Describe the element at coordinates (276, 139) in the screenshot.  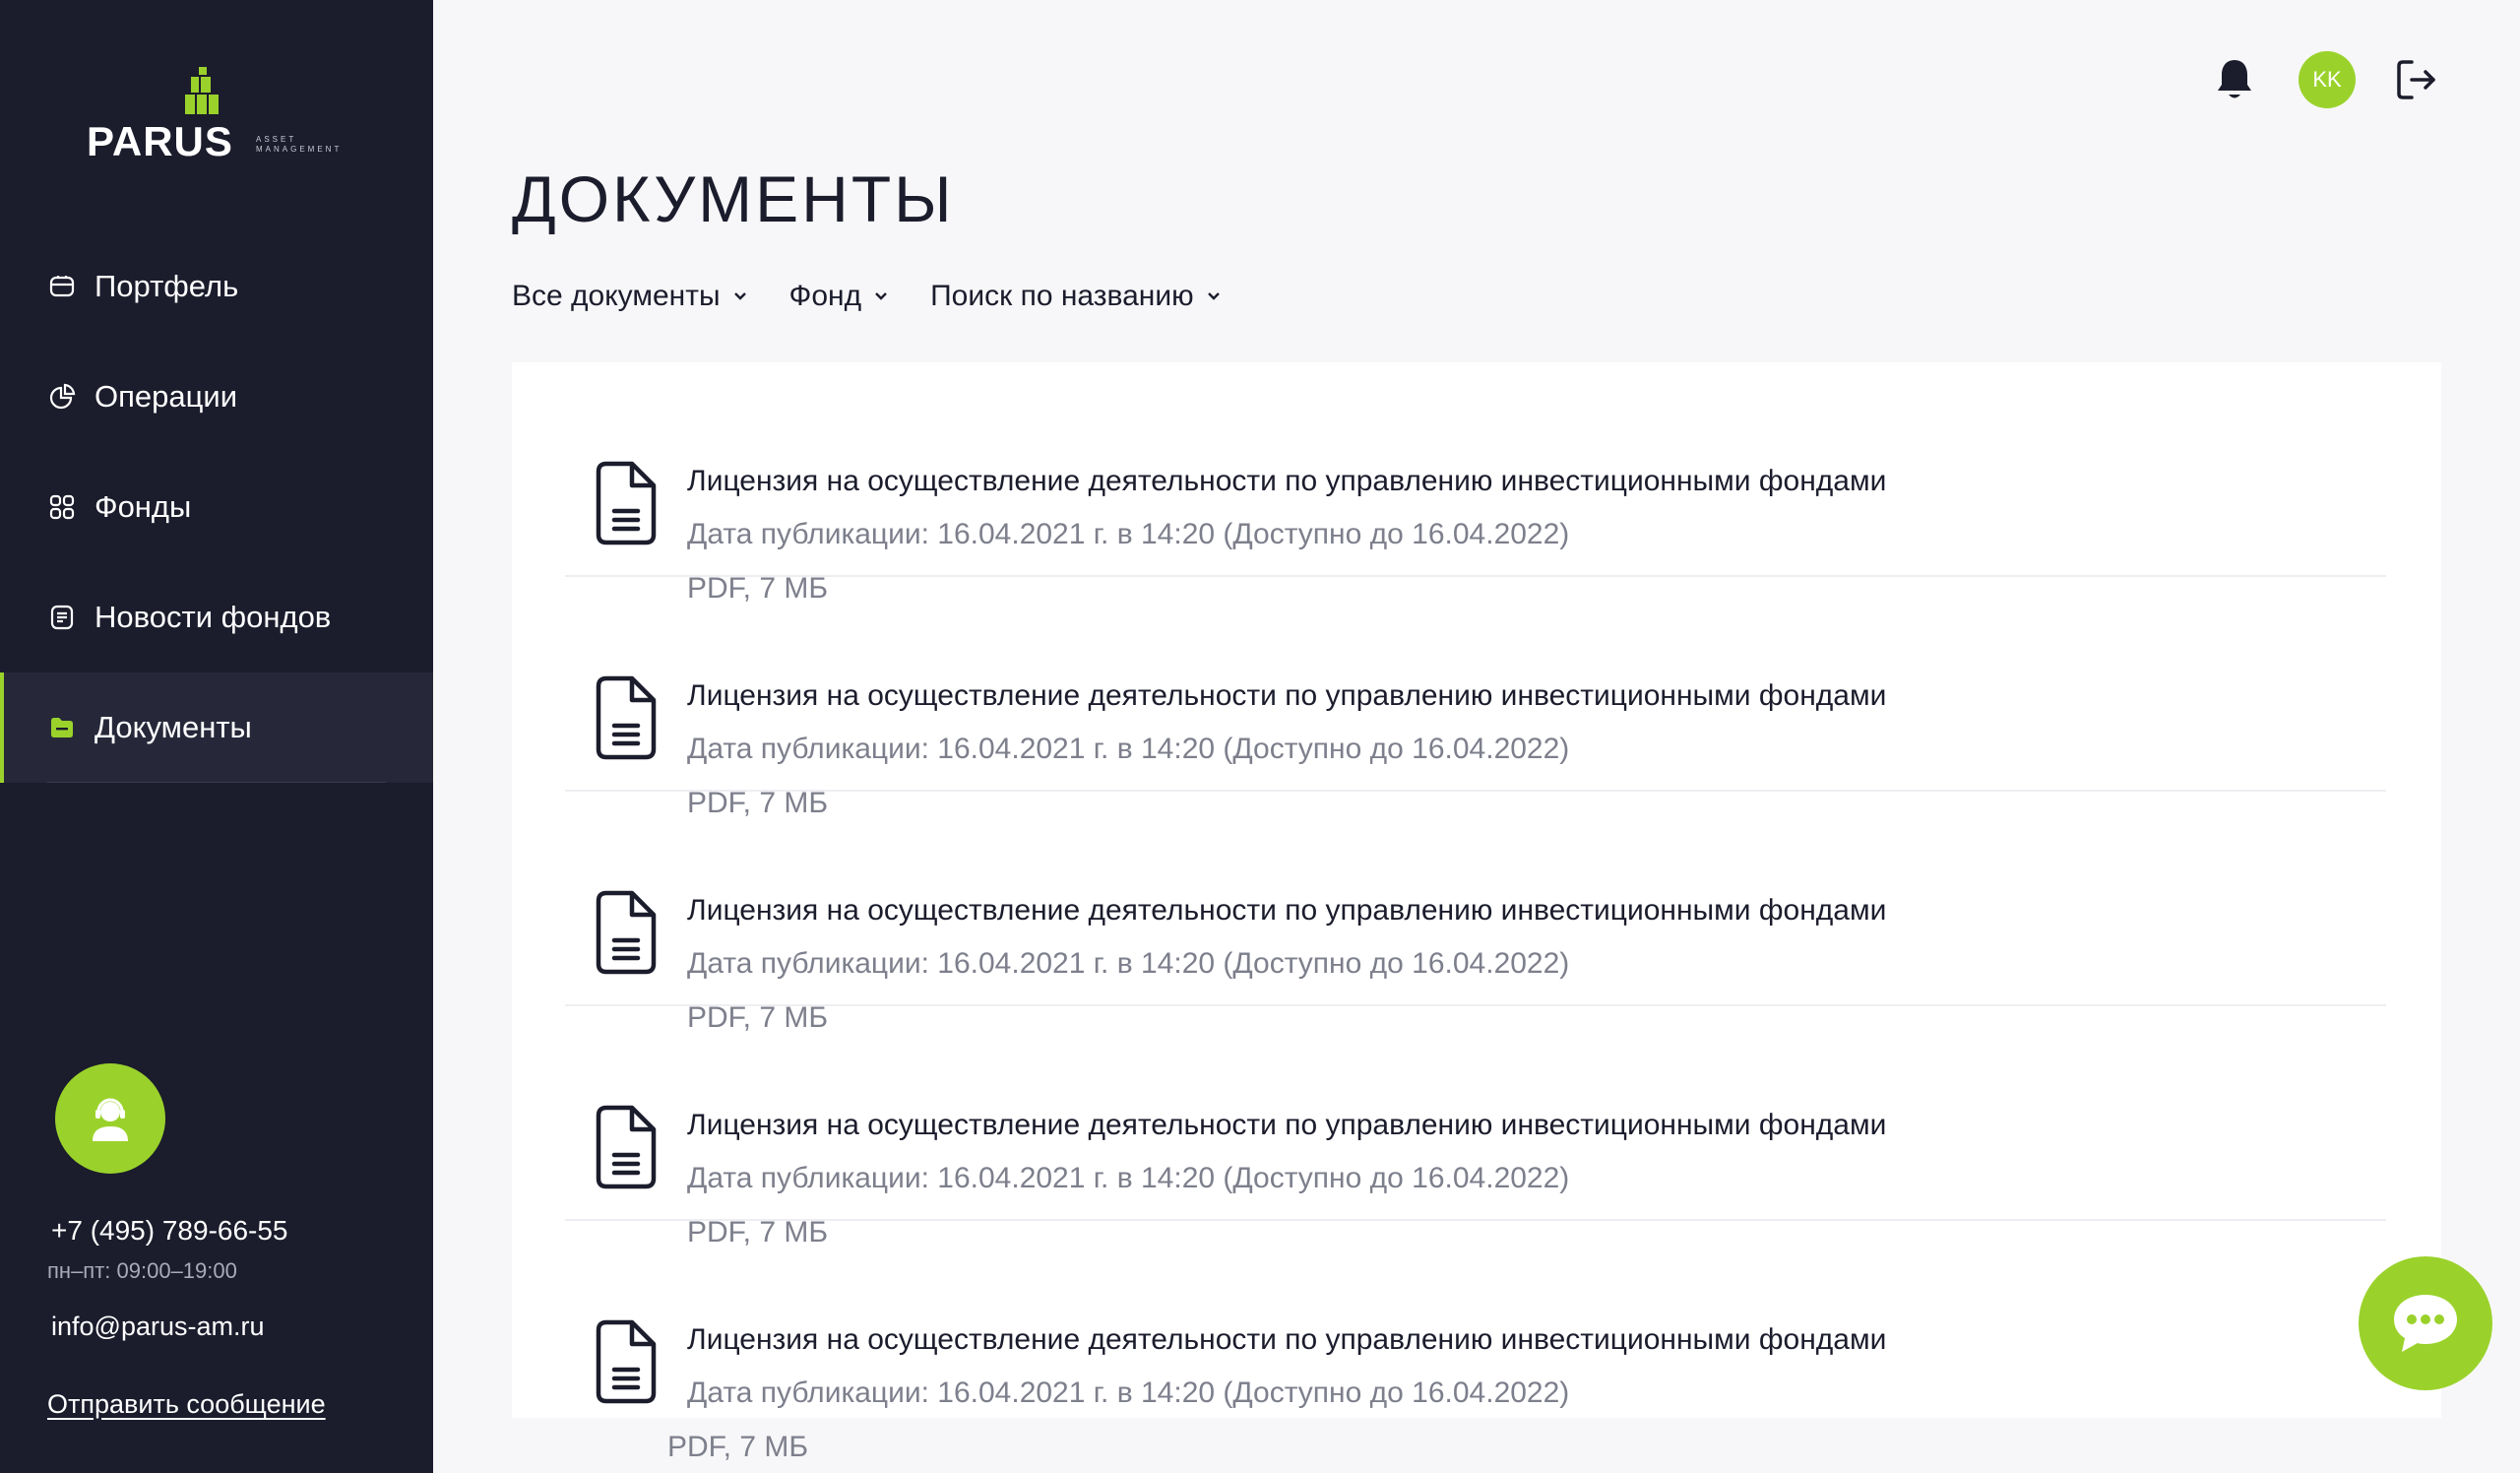
I see `brand-subtitle-line1: ASSET` at that location.